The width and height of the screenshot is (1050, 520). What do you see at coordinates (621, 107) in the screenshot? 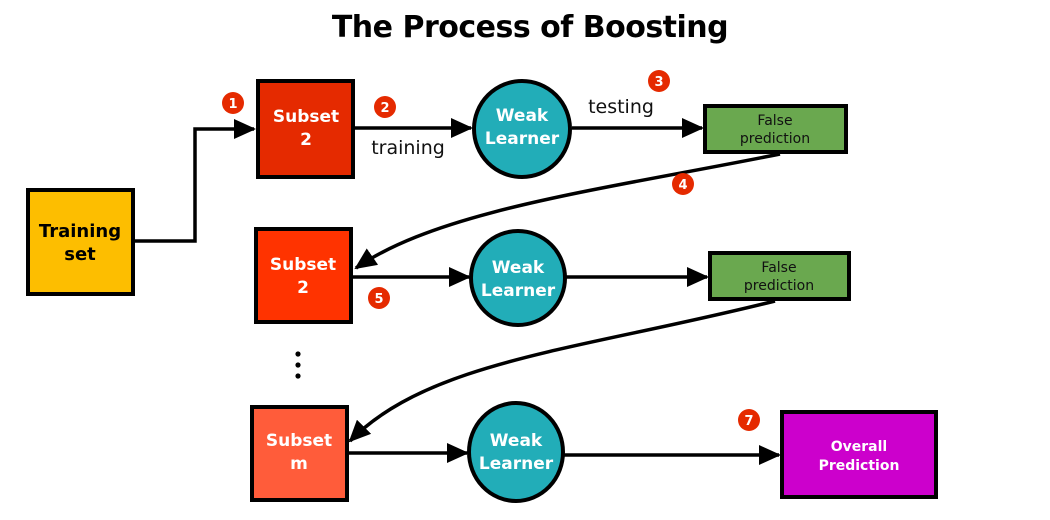
I see `edge-label-testing: testing` at bounding box center [621, 107].